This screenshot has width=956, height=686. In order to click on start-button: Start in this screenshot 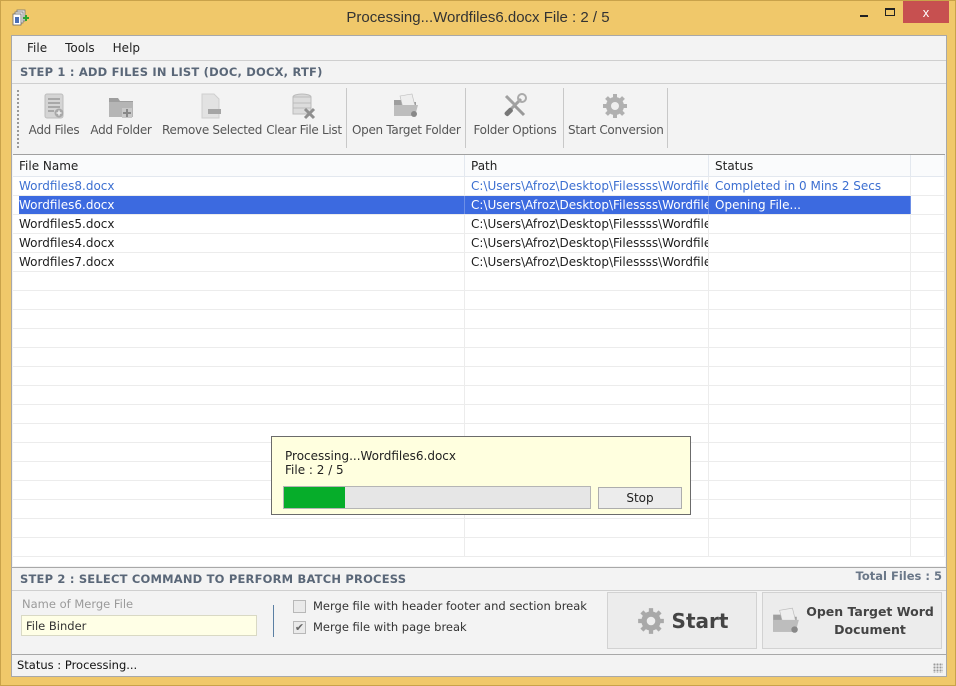, I will do `click(682, 620)`.